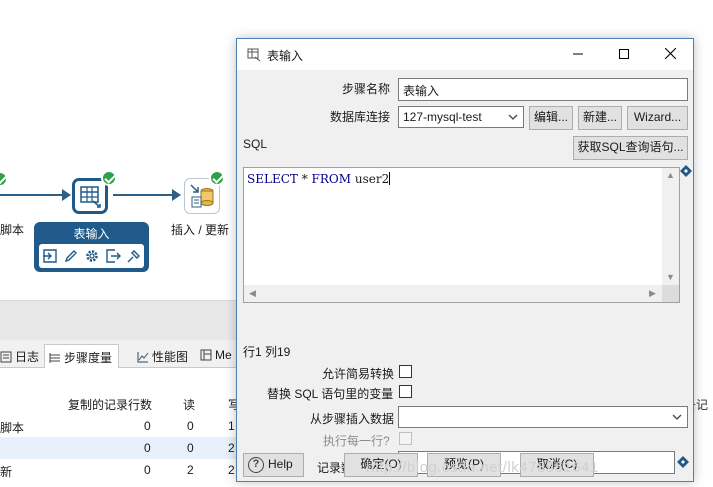  Describe the element at coordinates (352, 419) in the screenshot. I see `insert-from-step-label: 从步骤插入数据` at that location.